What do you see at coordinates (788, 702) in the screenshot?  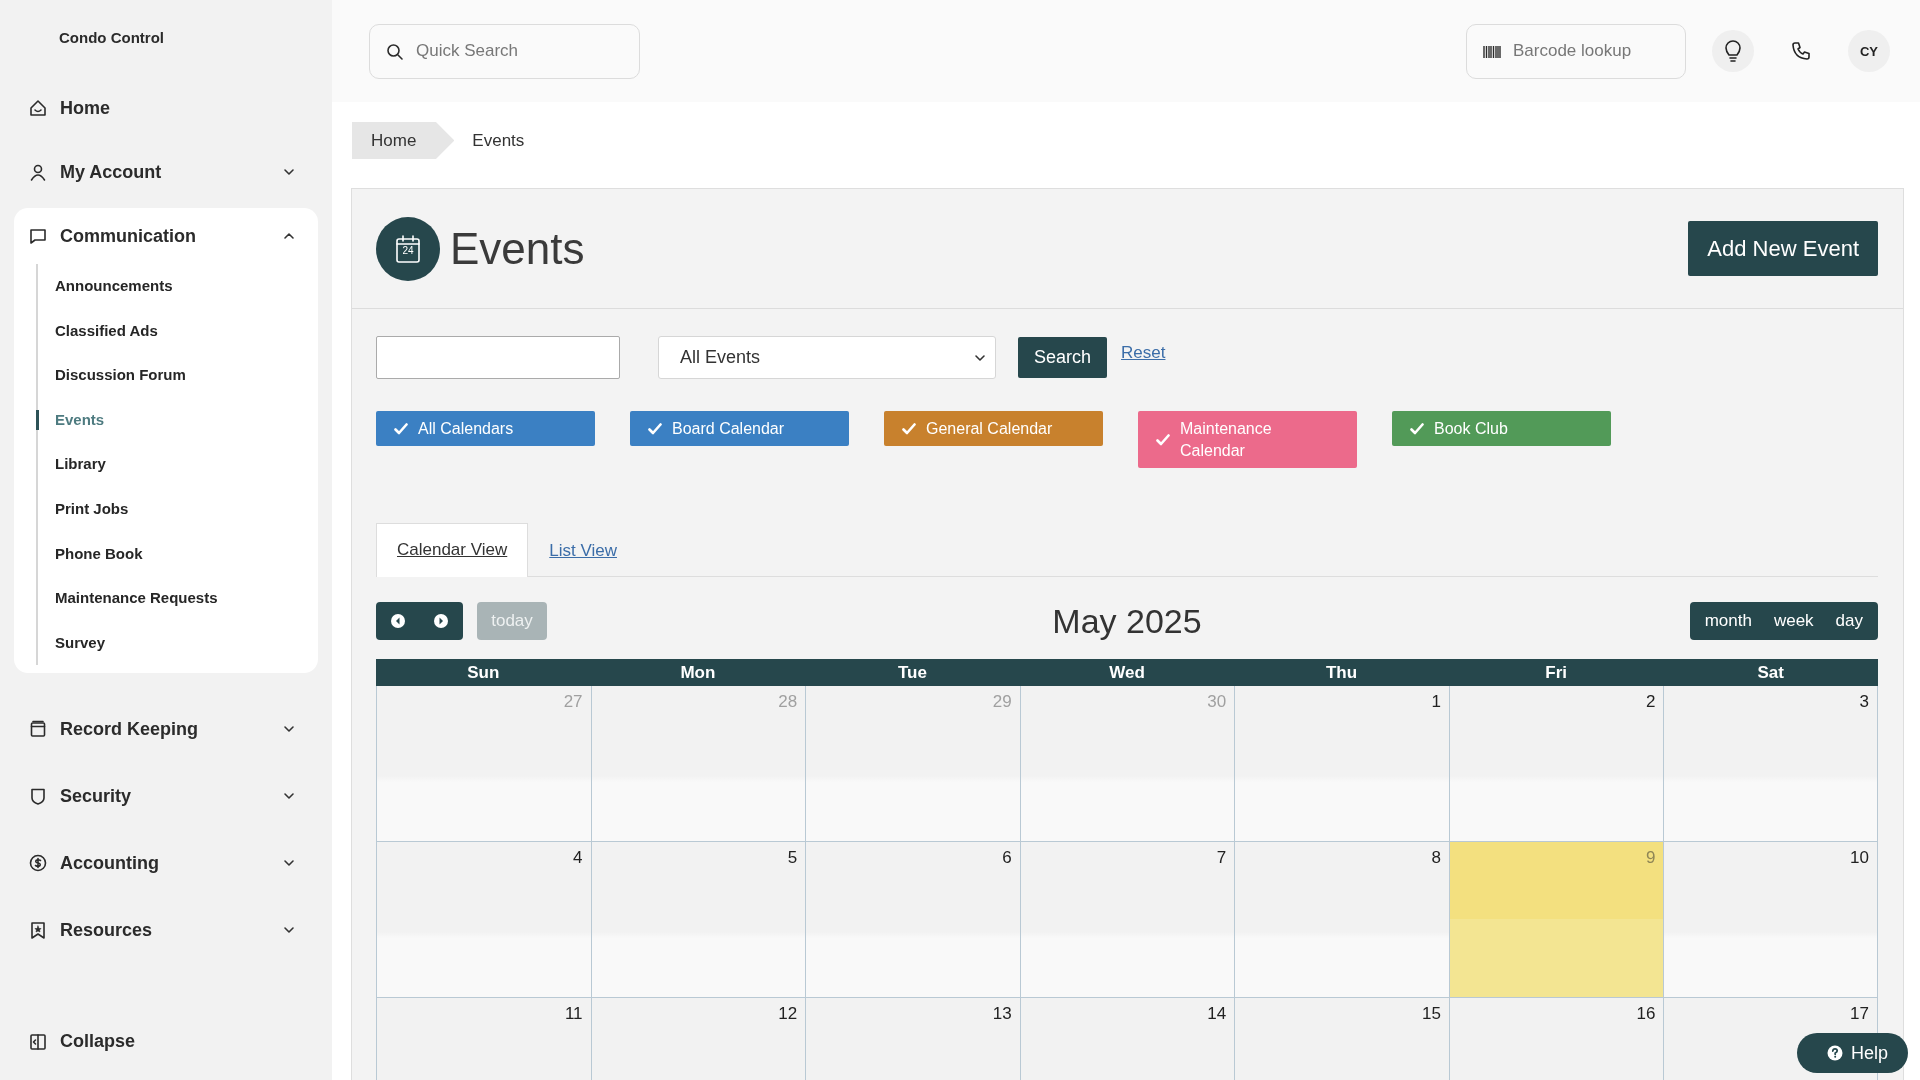 I see `day-number: 28` at bounding box center [788, 702].